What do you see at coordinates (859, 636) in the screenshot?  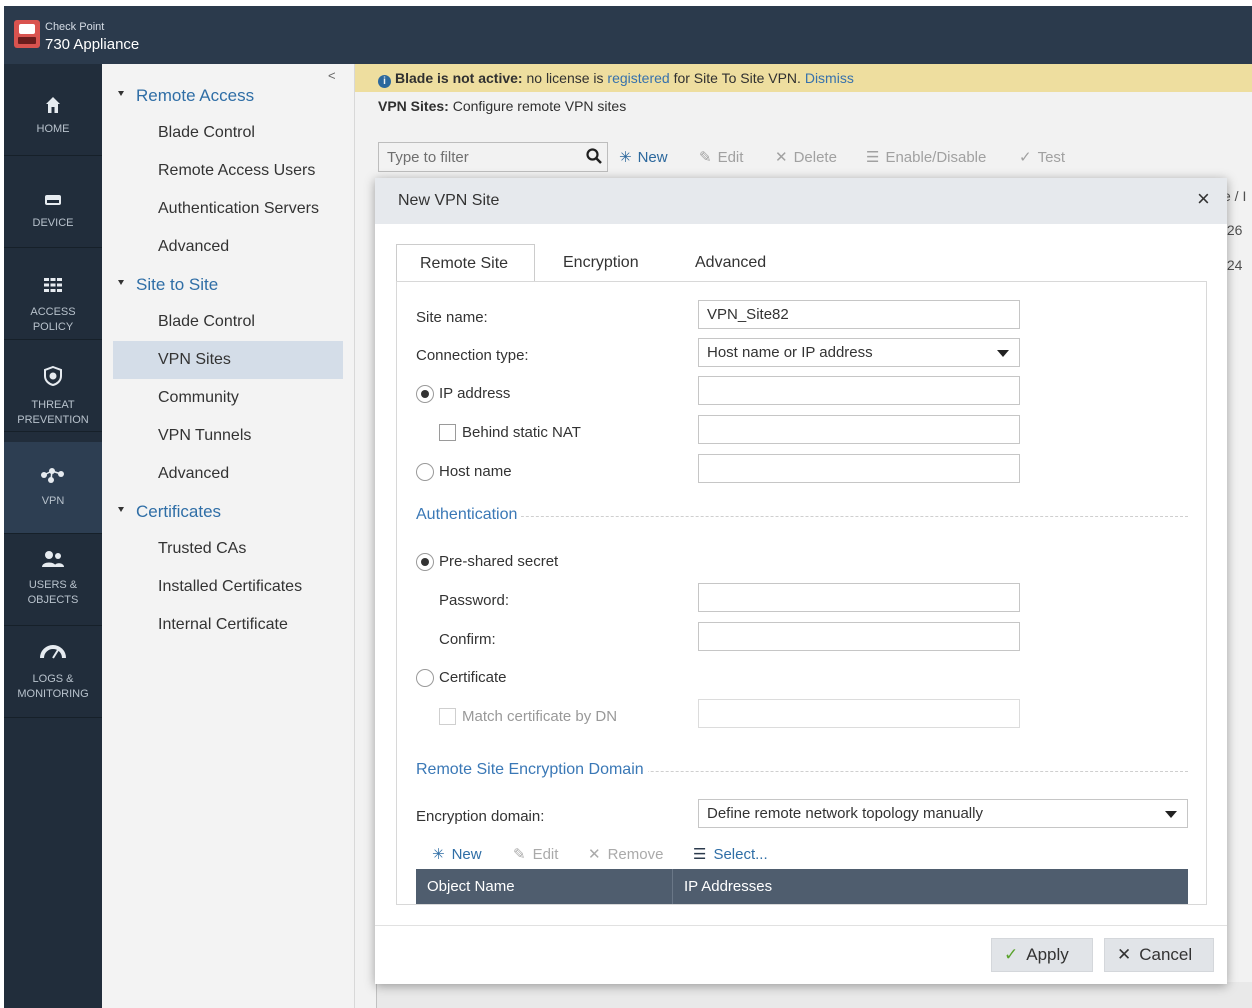 I see `confirm-input` at bounding box center [859, 636].